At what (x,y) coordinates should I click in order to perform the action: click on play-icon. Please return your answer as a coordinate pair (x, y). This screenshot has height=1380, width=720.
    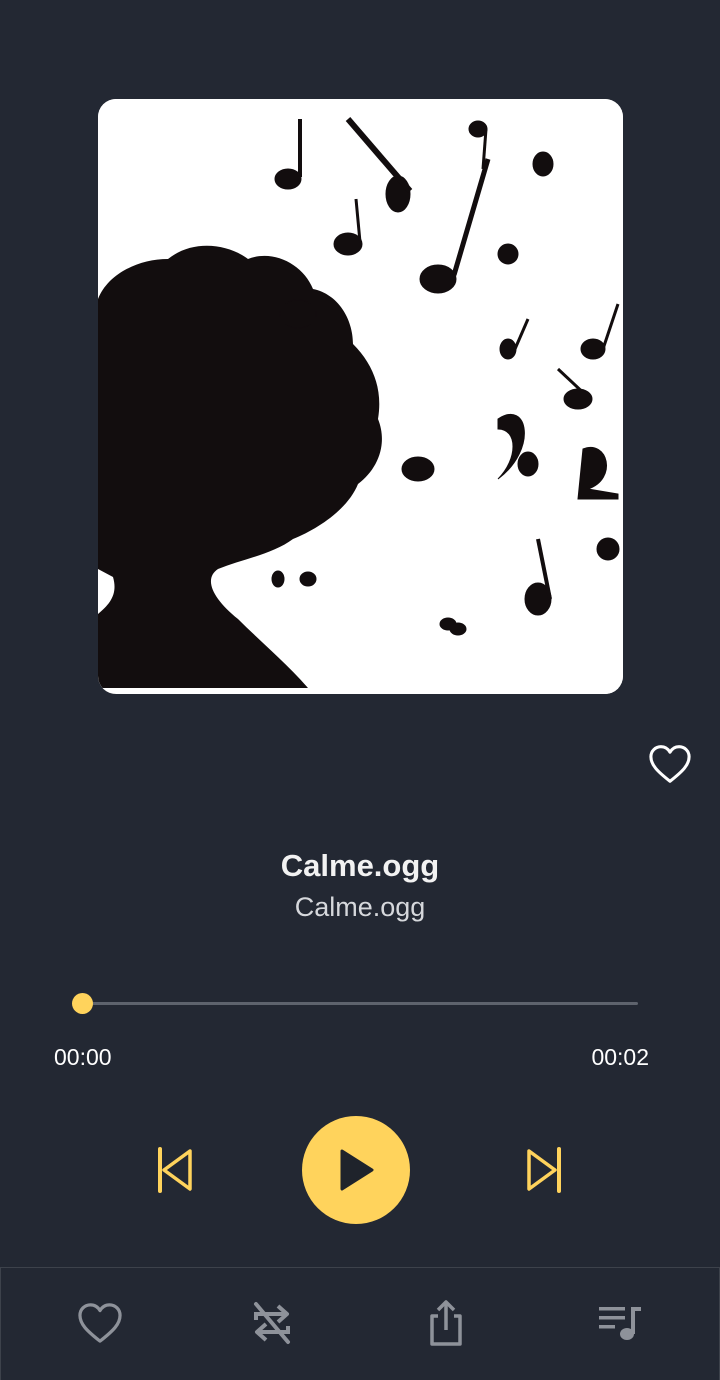
    Looking at the image, I should click on (357, 1170).